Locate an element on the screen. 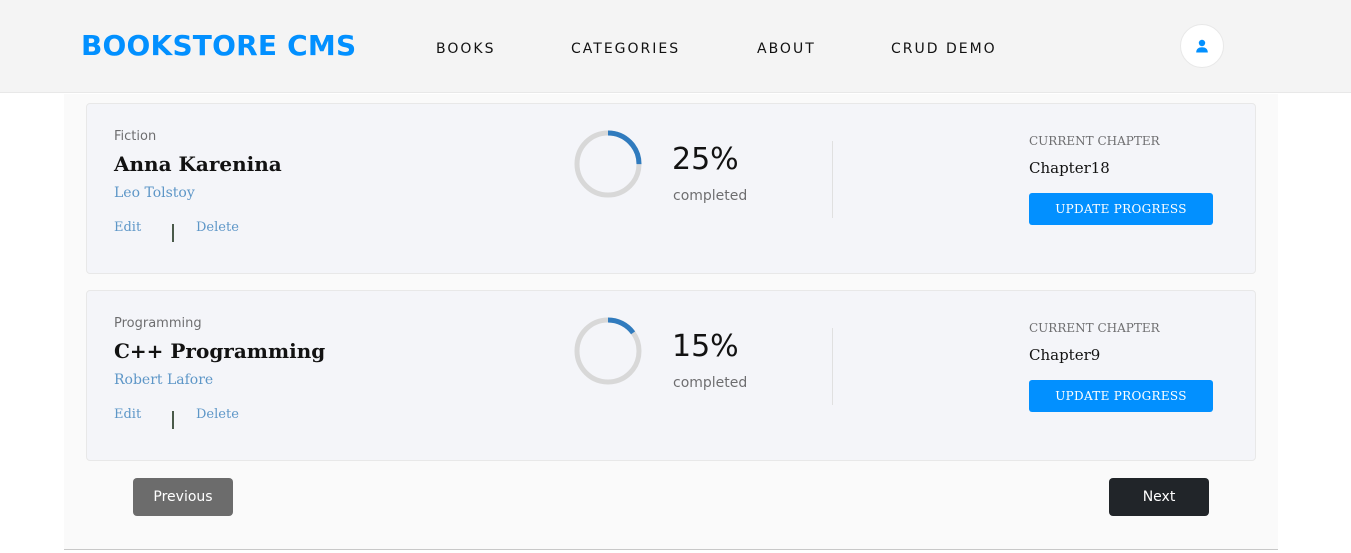 The image size is (1351, 553). current-chapter-value: Chapter18 is located at coordinates (1069, 168).